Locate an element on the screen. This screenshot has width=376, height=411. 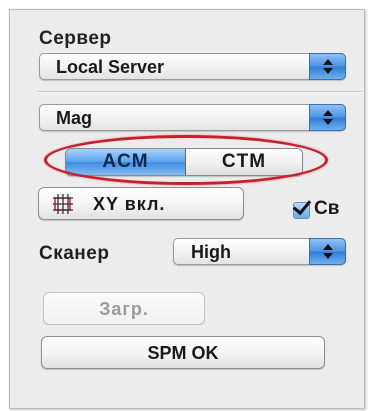
load-button-label: Загр. is located at coordinates (124, 309).